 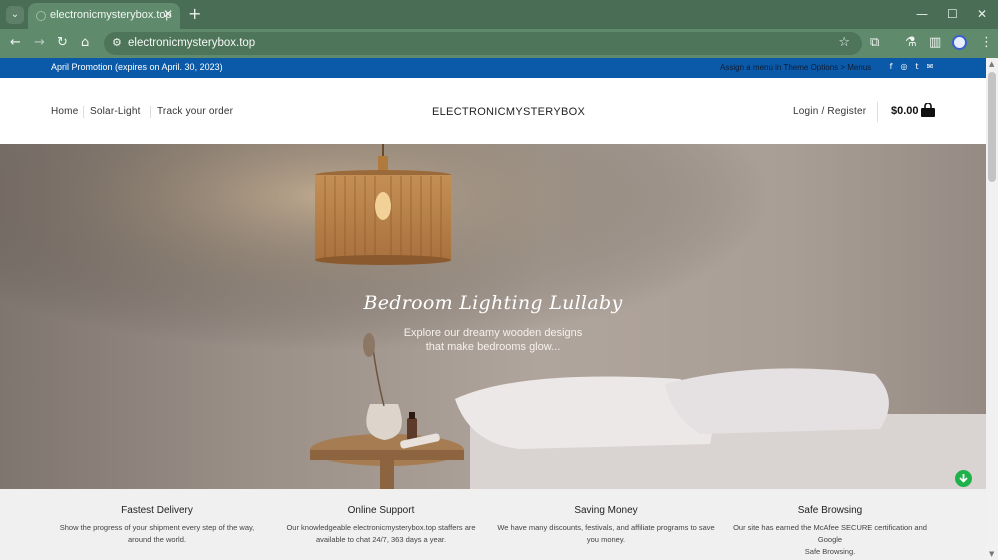 I want to click on shopping-bag-icon, so click(x=928, y=112).